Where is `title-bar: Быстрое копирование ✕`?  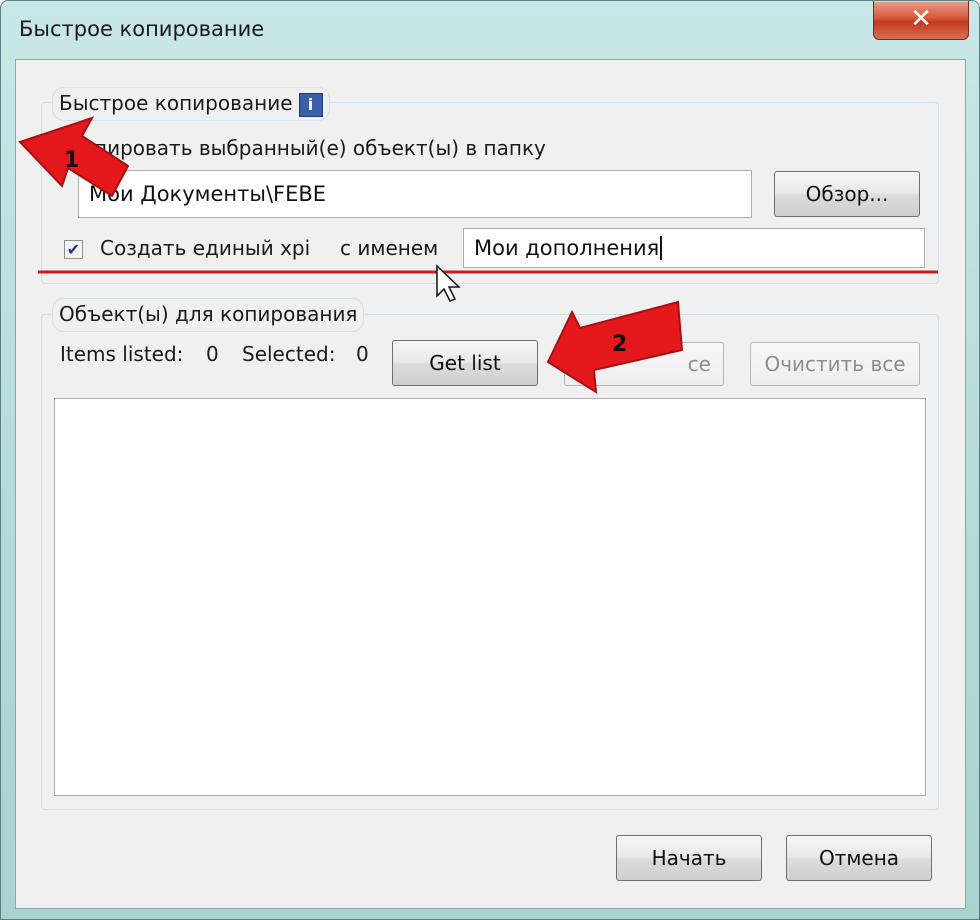
title-bar: Быстрое копирование ✕ is located at coordinates (490, 30).